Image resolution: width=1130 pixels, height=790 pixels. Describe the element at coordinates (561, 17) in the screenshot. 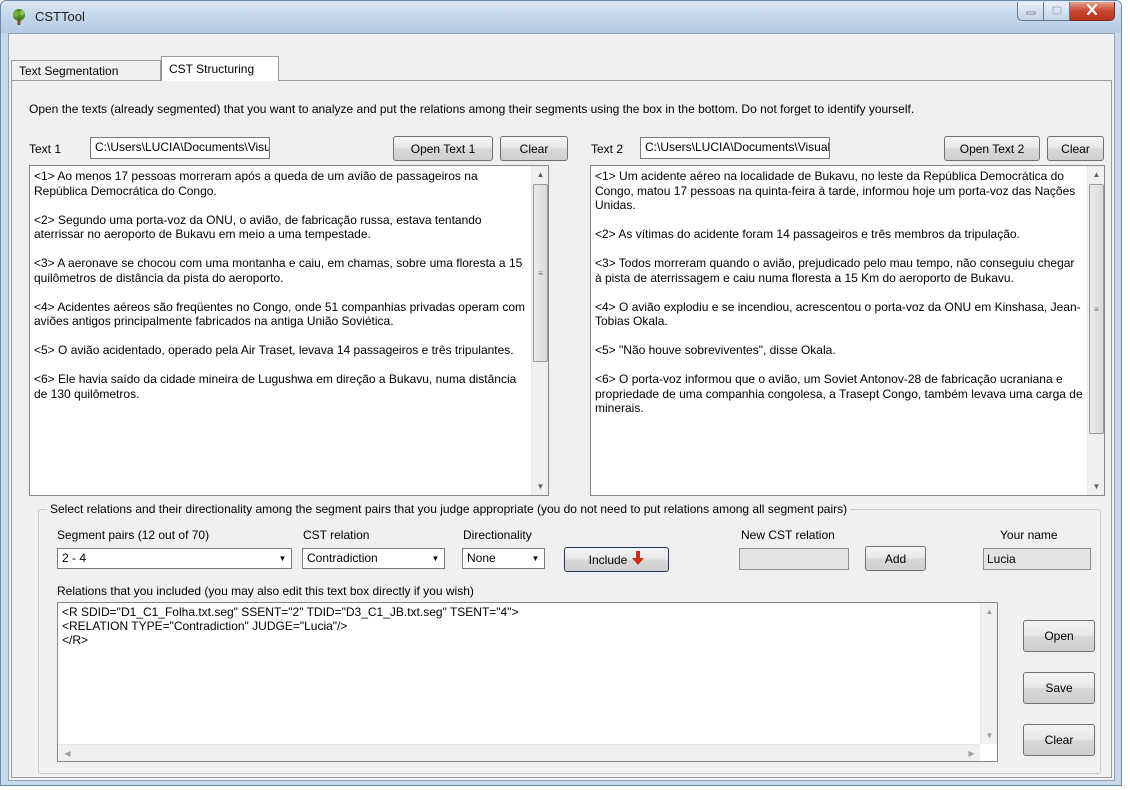

I see `title-bar: CSTTool` at that location.